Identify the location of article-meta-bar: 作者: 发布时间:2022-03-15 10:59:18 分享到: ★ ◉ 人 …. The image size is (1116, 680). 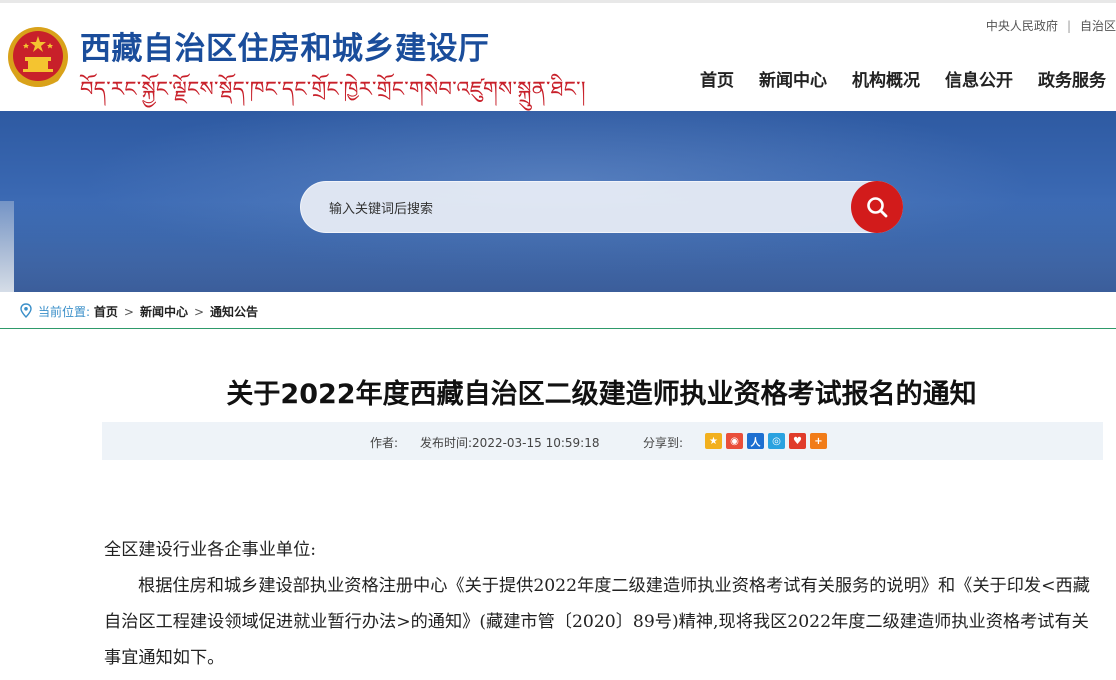
(602, 441).